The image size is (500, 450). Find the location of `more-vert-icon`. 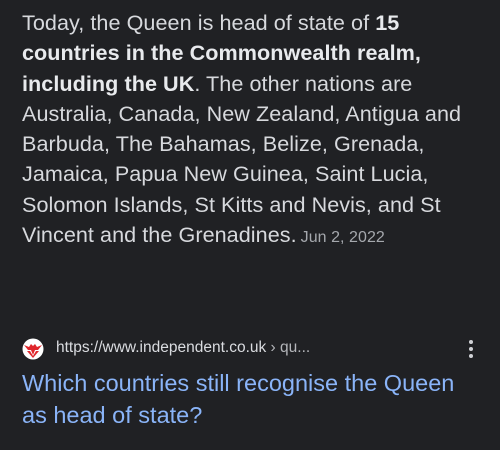

more-vert-icon is located at coordinates (471, 351).